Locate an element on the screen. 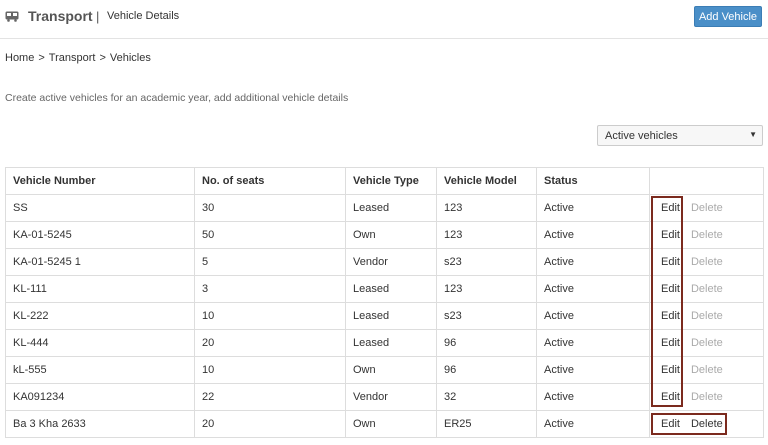 The width and height of the screenshot is (768, 445). seats-cell: 22 is located at coordinates (270, 397).